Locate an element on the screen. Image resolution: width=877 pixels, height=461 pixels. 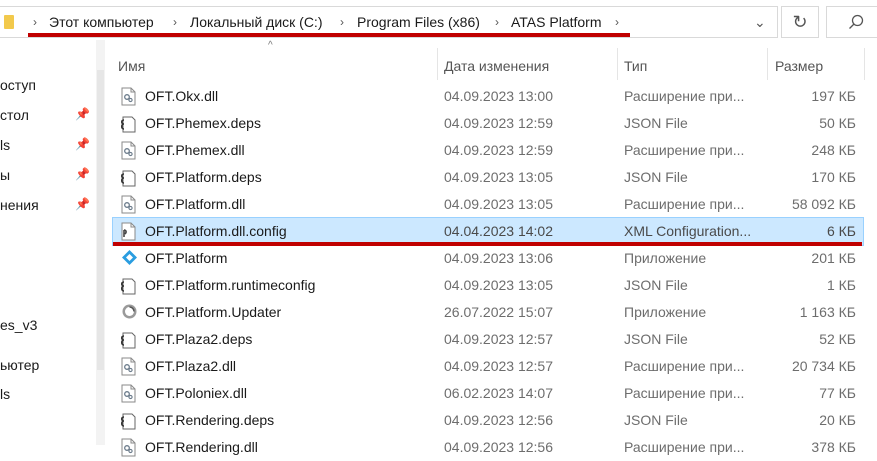
file-size: 170 КБ is located at coordinates (833, 177).